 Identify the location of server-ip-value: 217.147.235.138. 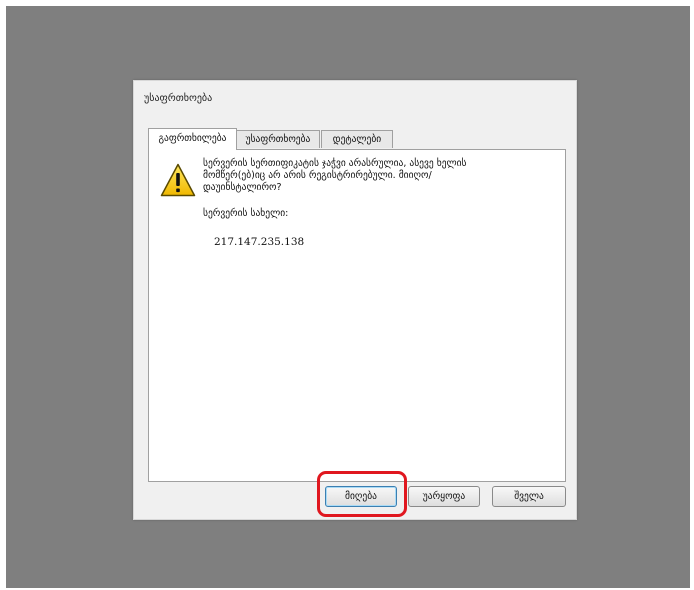
(259, 242).